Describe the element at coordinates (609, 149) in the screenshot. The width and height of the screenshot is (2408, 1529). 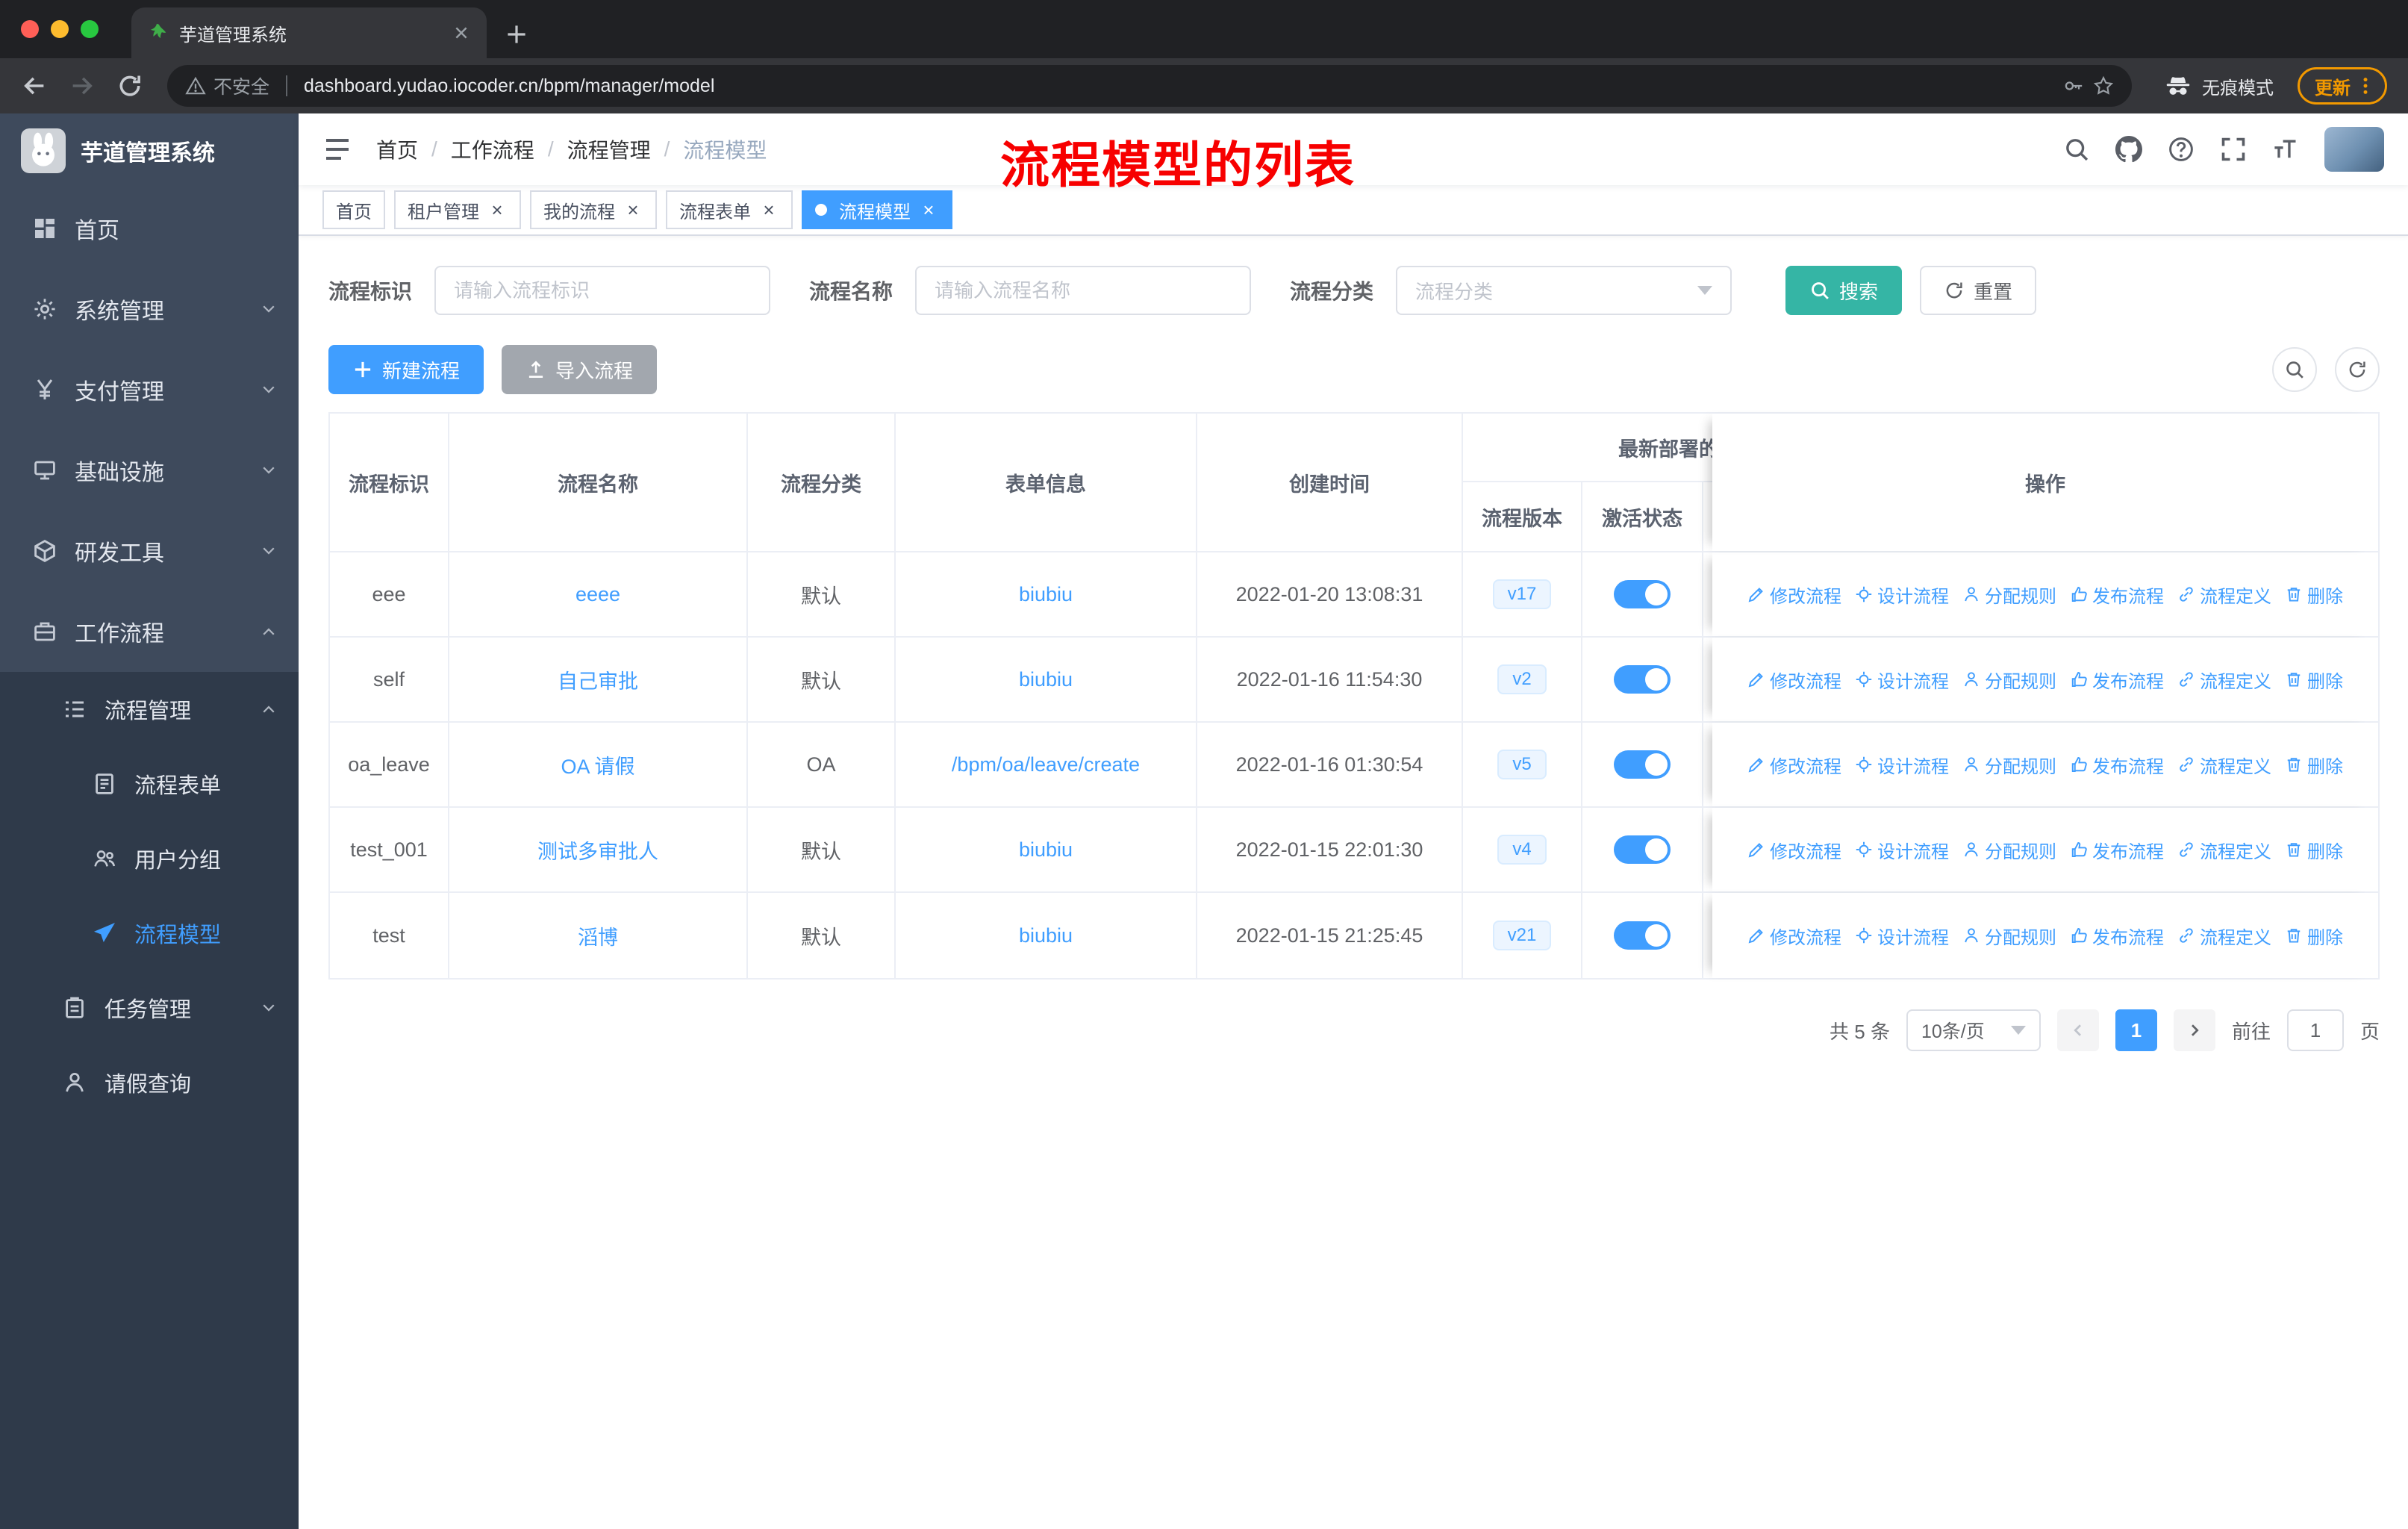
I see `breadcrumb-process-manage: 流程管理` at that location.